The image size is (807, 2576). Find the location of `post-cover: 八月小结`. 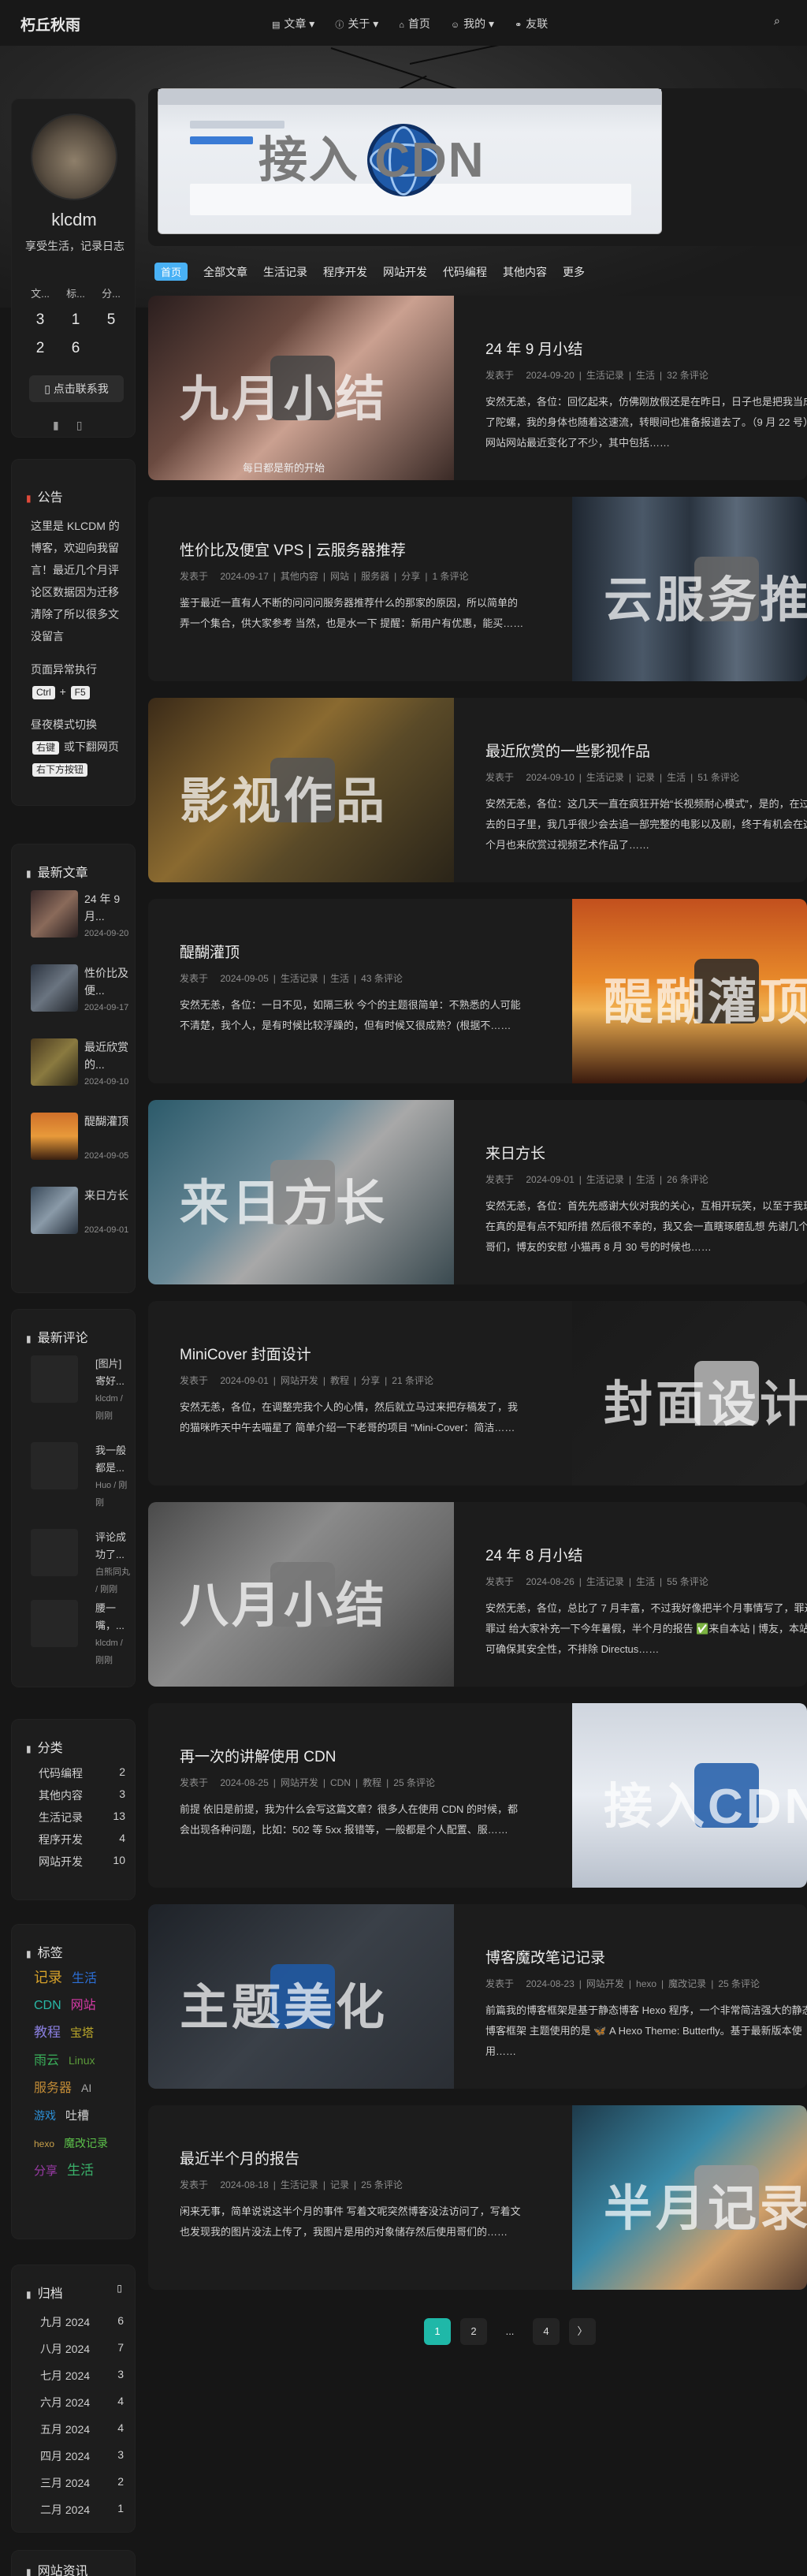

post-cover: 八月小结 is located at coordinates (301, 1594).